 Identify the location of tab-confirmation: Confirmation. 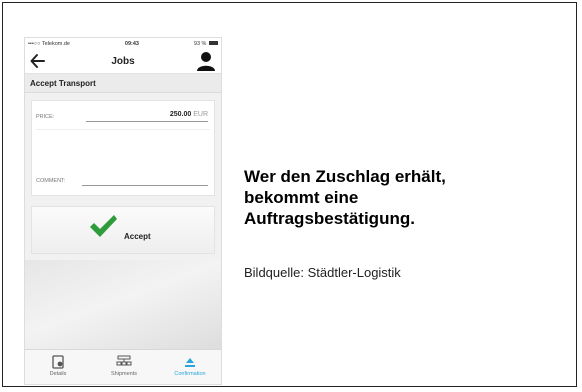
(189, 367).